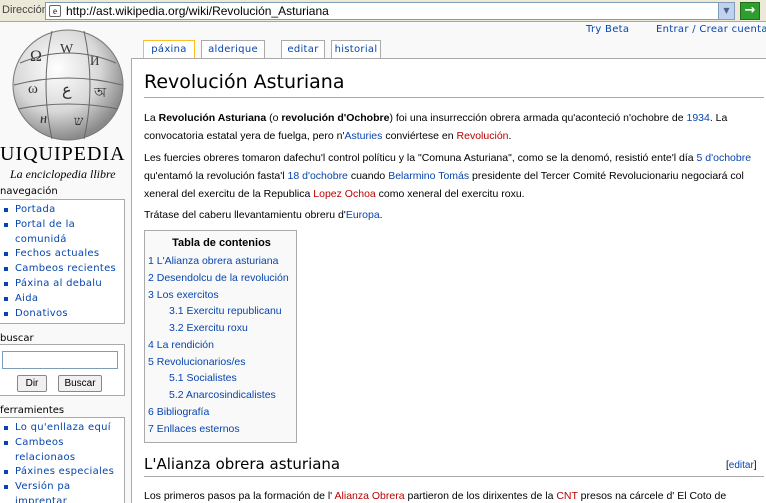  What do you see at coordinates (303, 49) in the screenshot?
I see `tab-edit: editar` at bounding box center [303, 49].